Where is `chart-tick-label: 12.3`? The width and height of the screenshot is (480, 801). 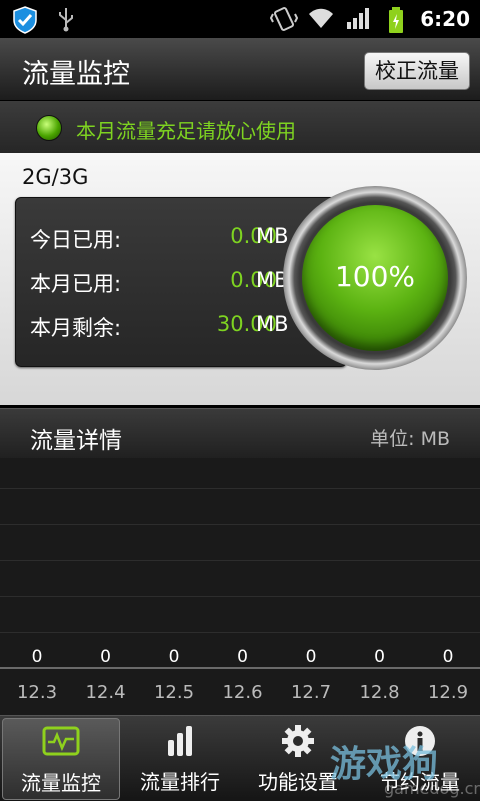
chart-tick-label: 12.3 is located at coordinates (37, 692).